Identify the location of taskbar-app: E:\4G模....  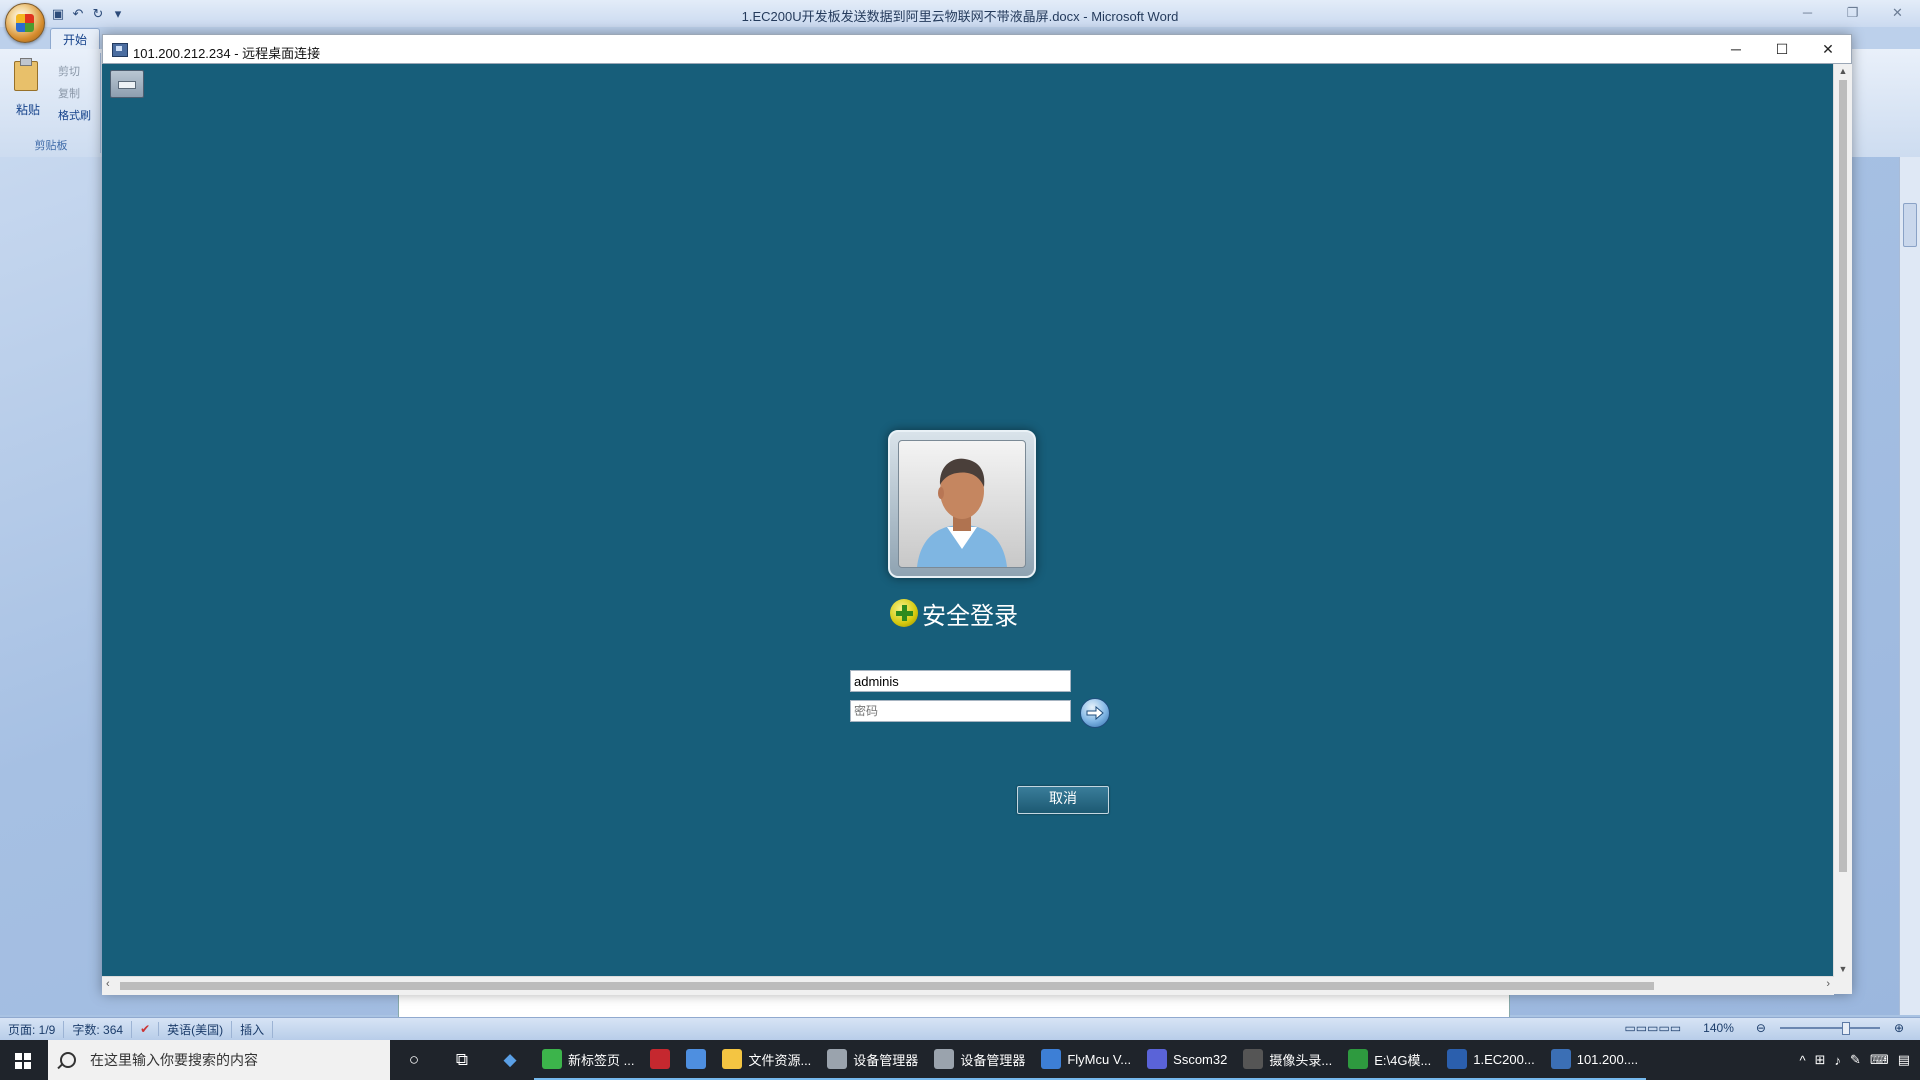
(1390, 1060).